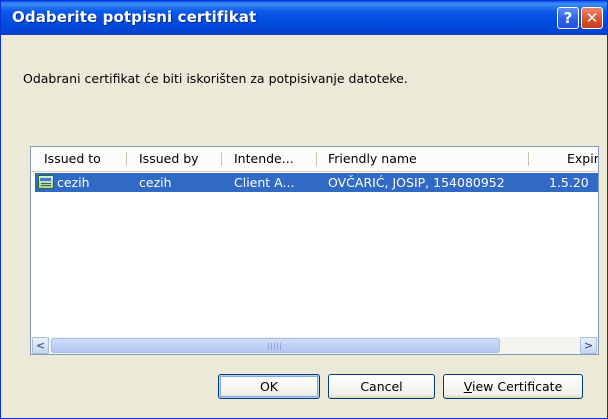 This screenshot has height=419, width=608. I want to click on scroll-left-button: <, so click(40, 345).